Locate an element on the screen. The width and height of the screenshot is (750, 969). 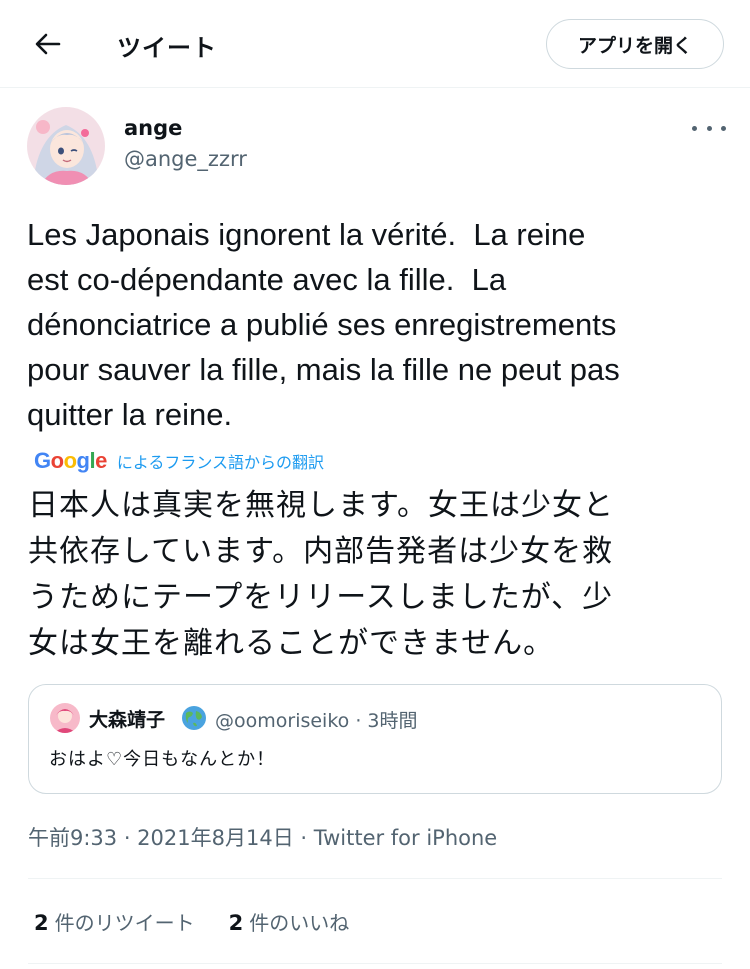
translation-label: によるフランス語からの翻訳 is located at coordinates (220, 461).